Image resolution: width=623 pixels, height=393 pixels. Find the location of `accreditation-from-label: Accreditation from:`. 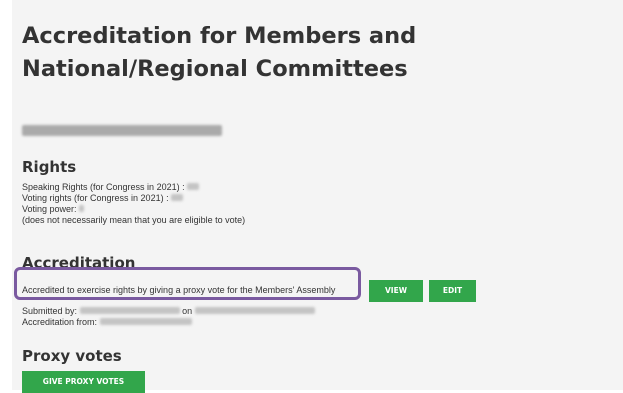

accreditation-from-label: Accreditation from: is located at coordinates (60, 322).